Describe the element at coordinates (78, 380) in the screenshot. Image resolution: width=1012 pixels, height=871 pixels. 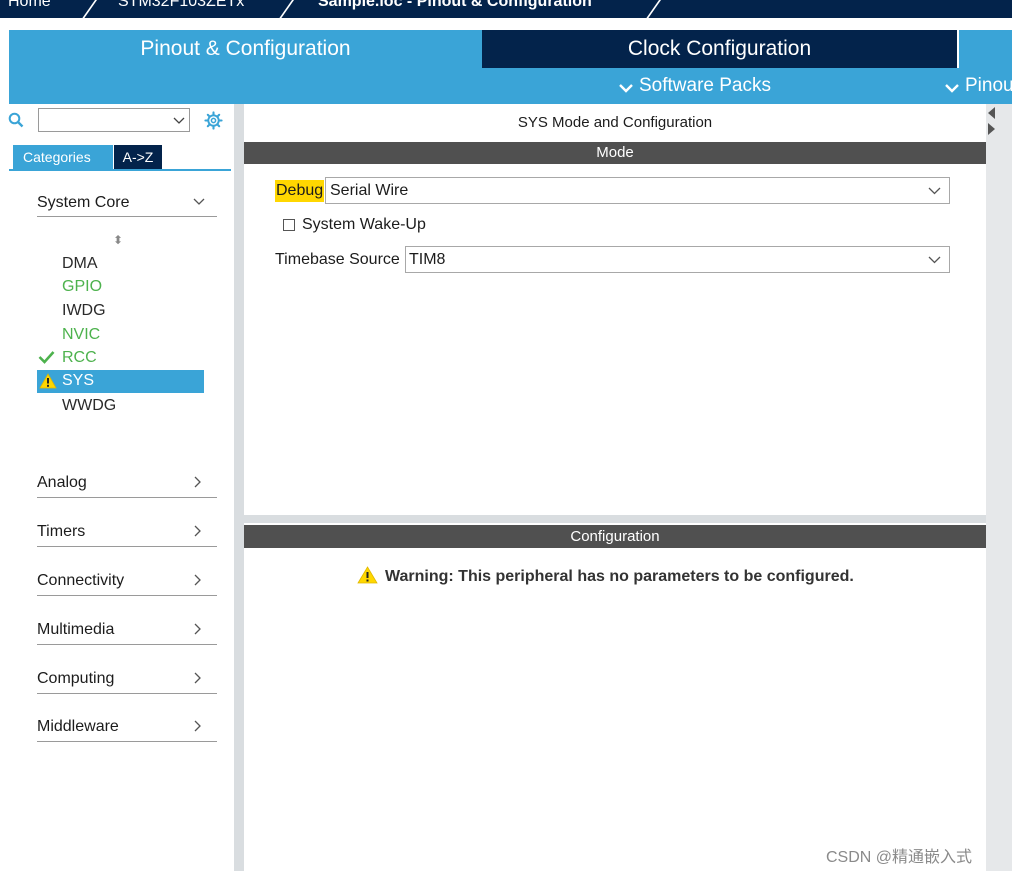
I see `peripheral-sys-label: SYS` at that location.